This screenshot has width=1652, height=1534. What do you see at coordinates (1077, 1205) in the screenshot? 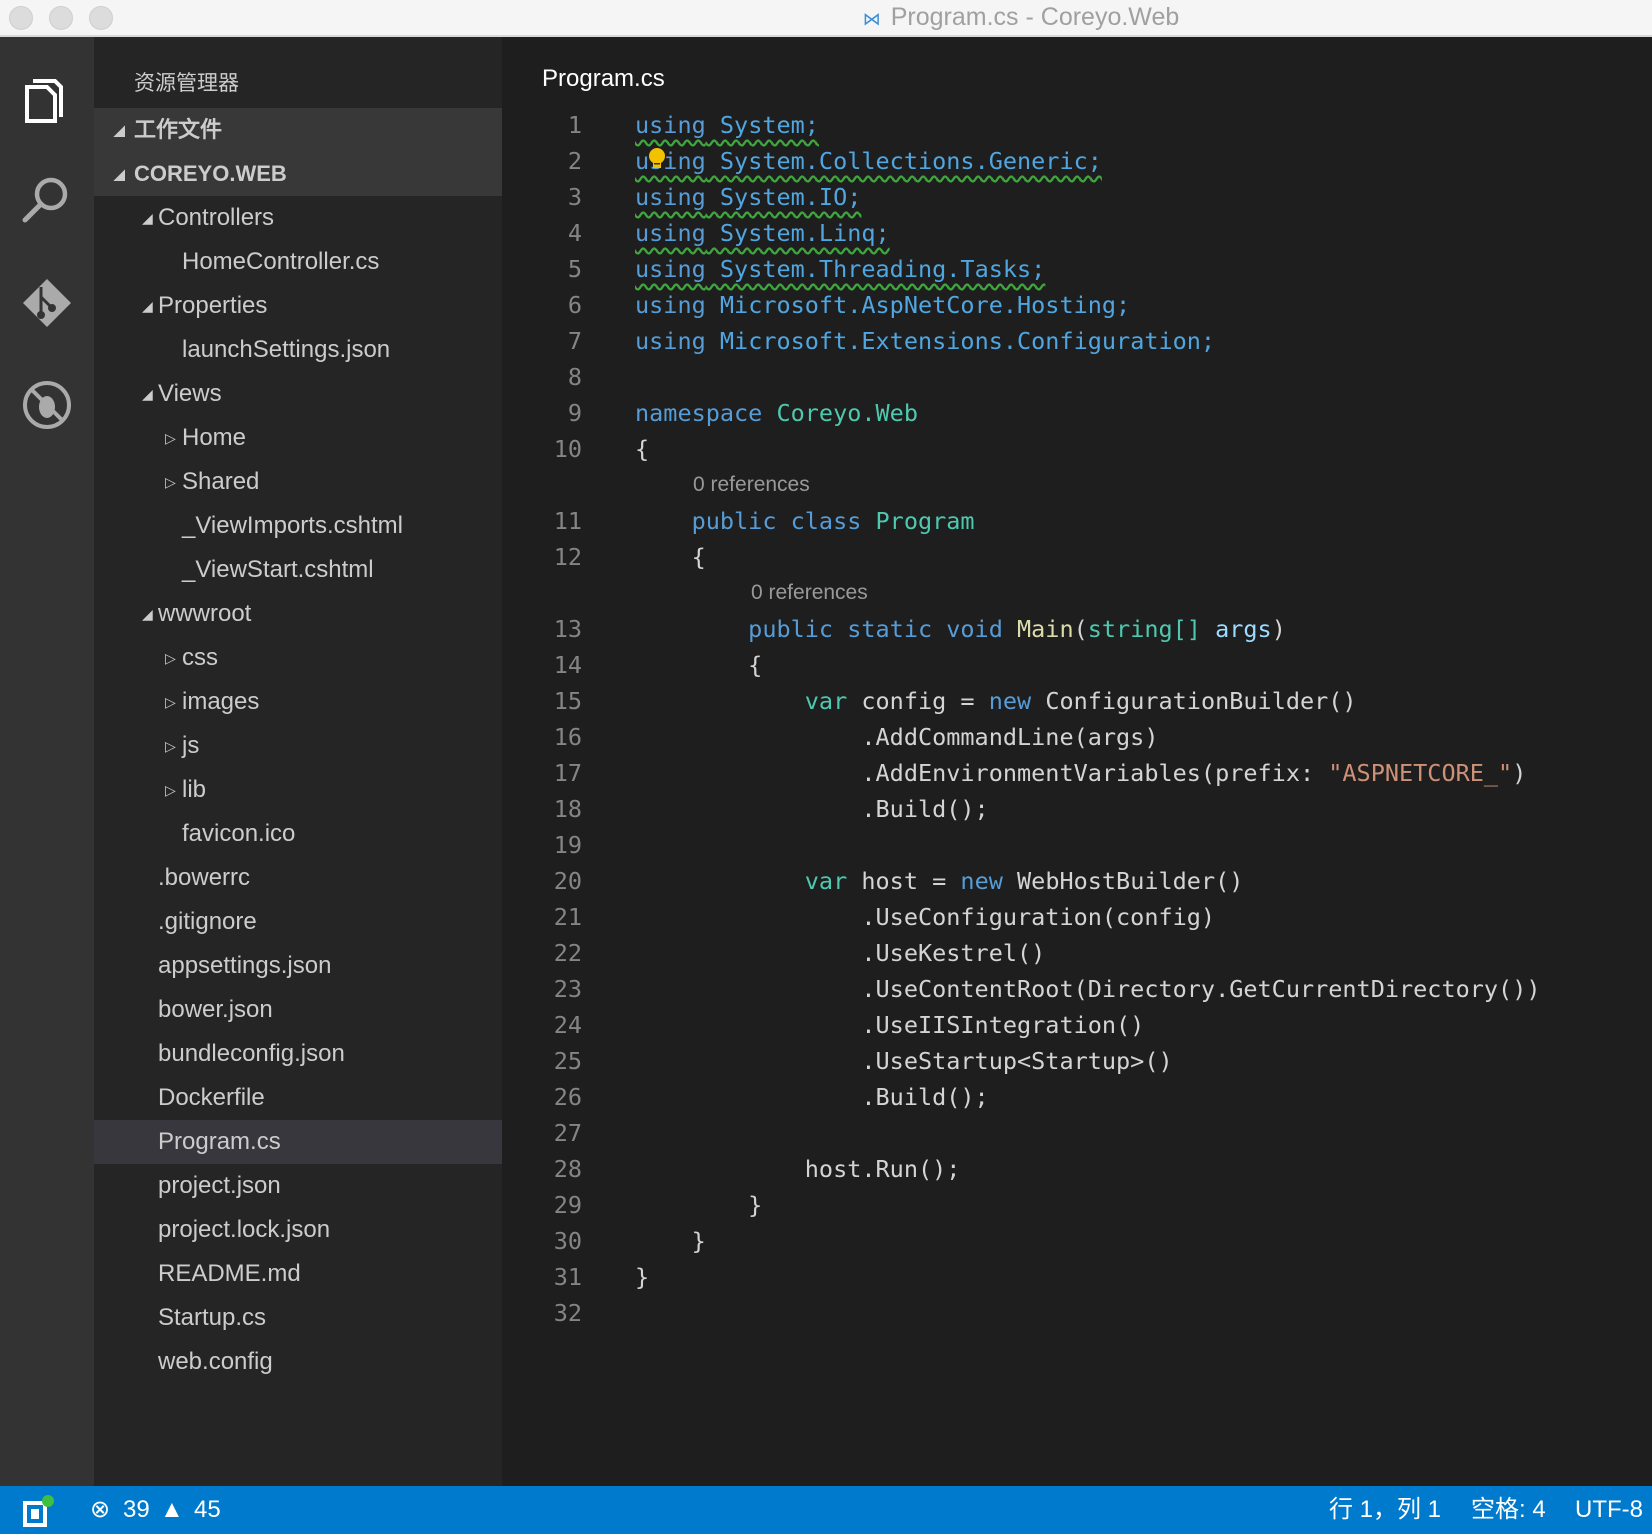
I see `code-line: 29 }` at bounding box center [1077, 1205].